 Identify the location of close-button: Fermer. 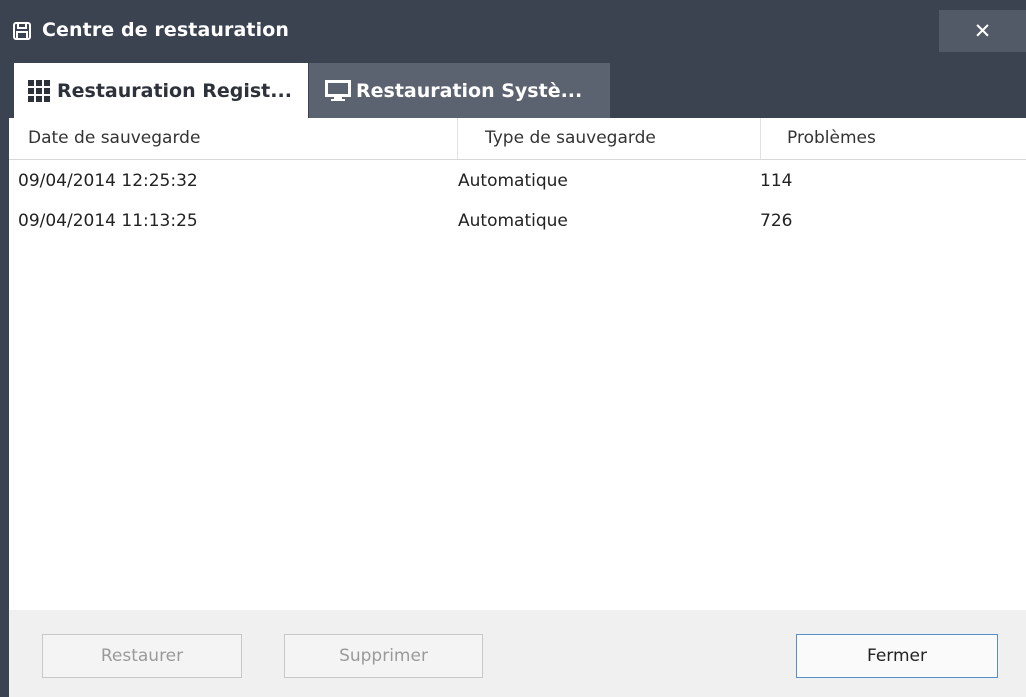
(897, 656).